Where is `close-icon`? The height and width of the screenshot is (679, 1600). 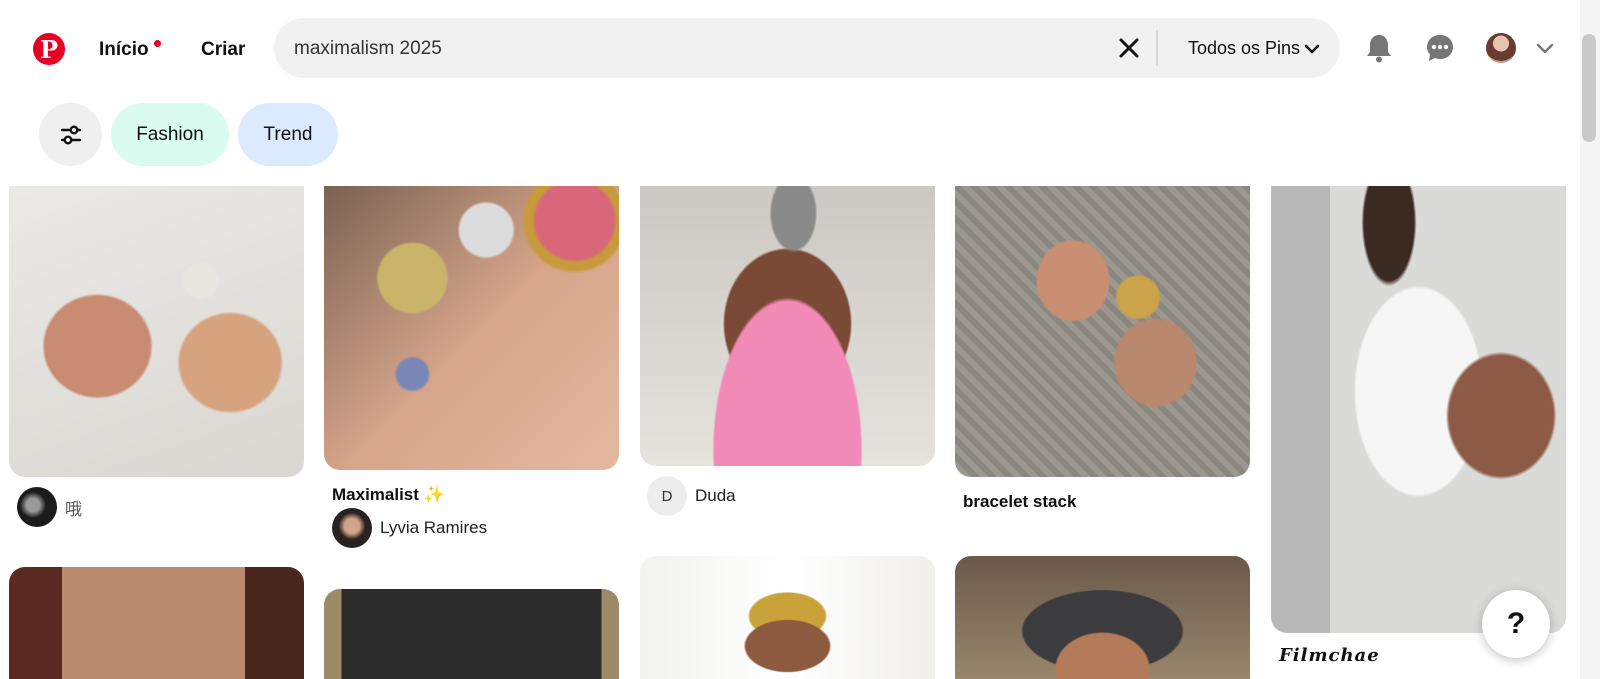
close-icon is located at coordinates (1129, 48).